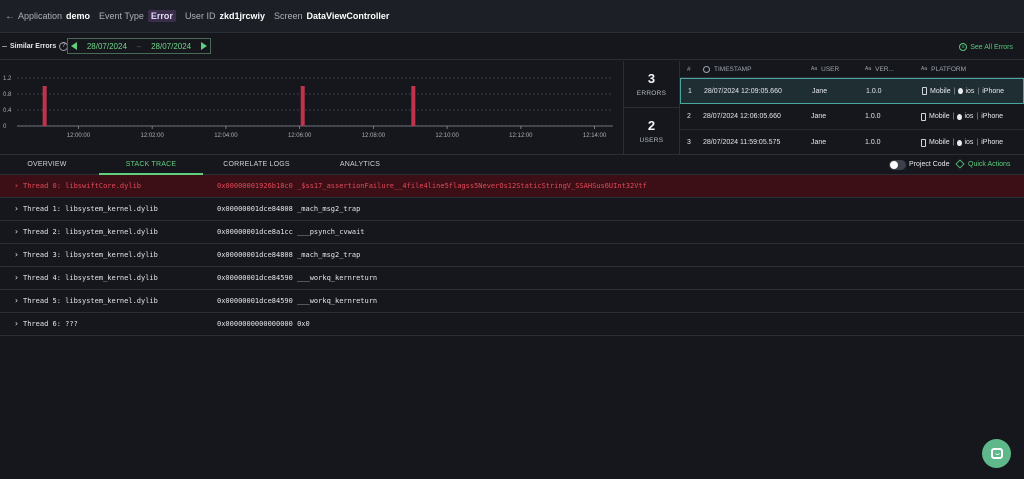 The height and width of the screenshot is (479, 1024). I want to click on thread-name: Thread 3: libsystem_kernel.dylib, so click(90, 255).